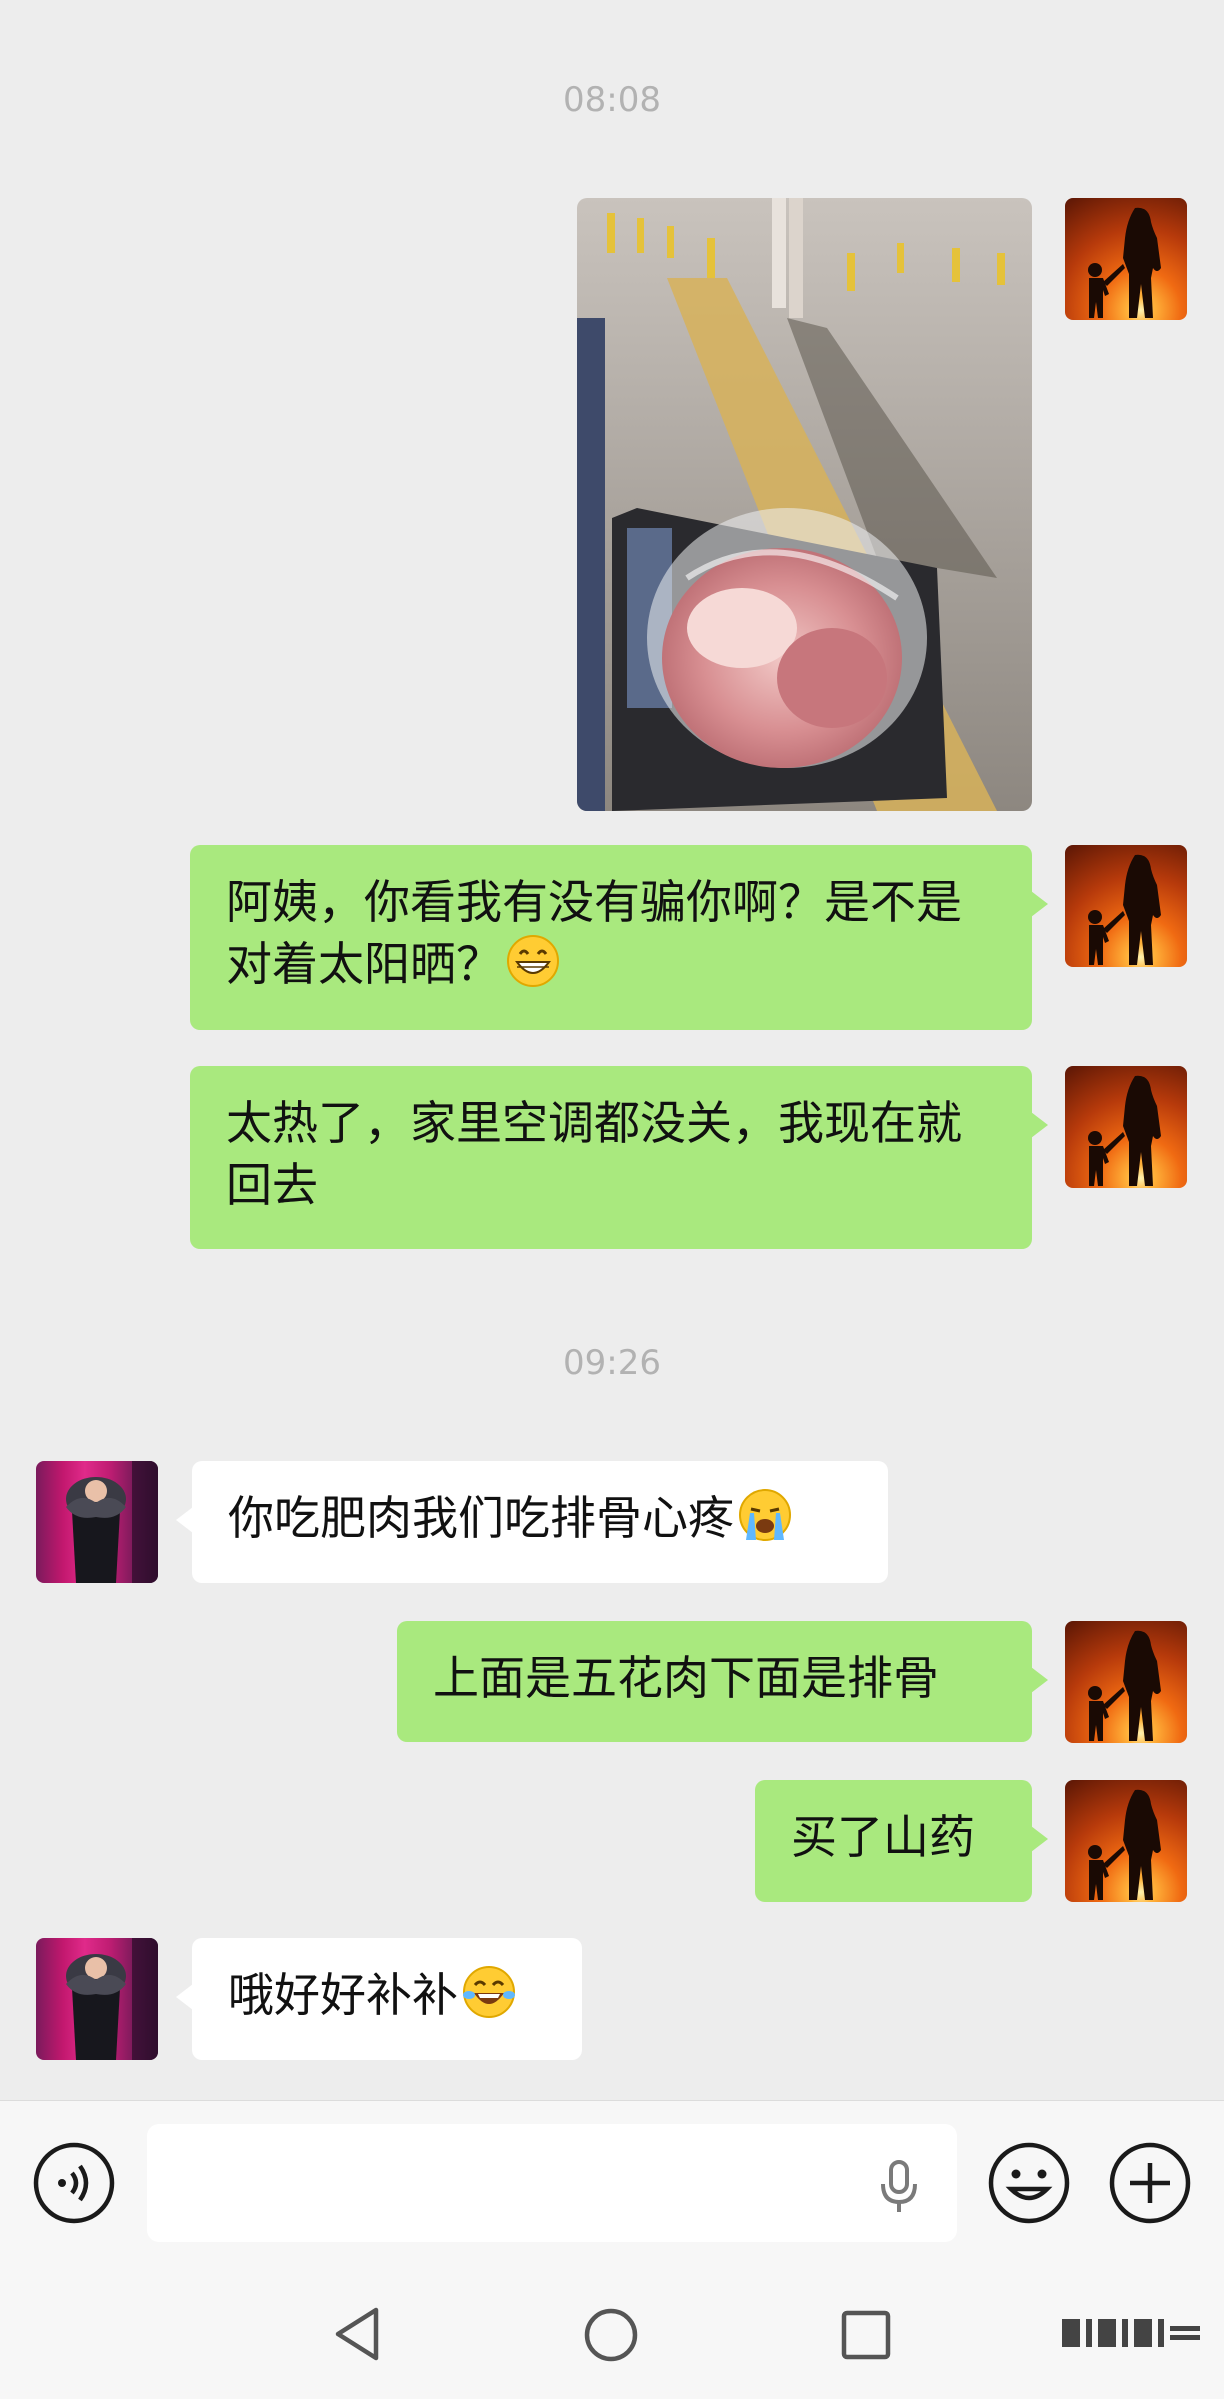 This screenshot has width=1224, height=2399. I want to click on timestamp: 09:26, so click(612, 1363).